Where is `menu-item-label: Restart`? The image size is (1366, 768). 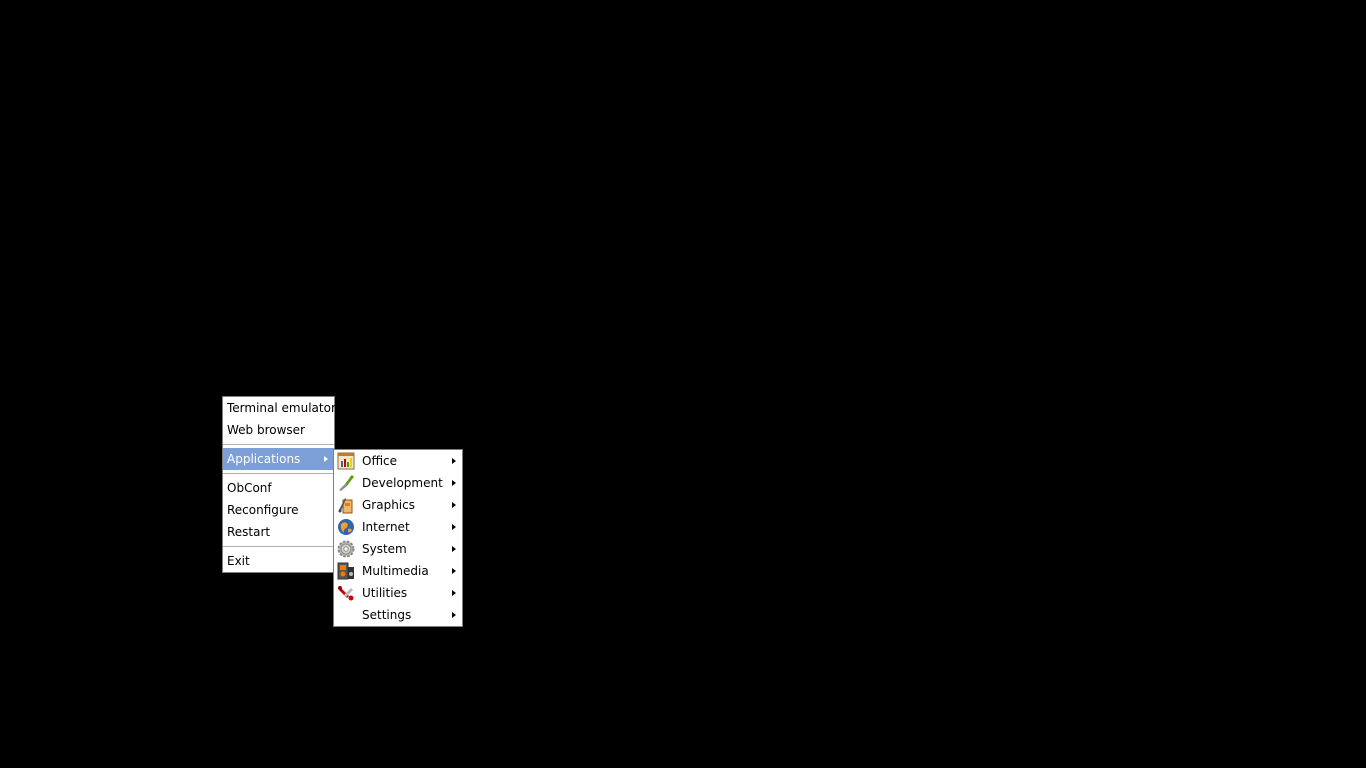 menu-item-label: Restart is located at coordinates (249, 532).